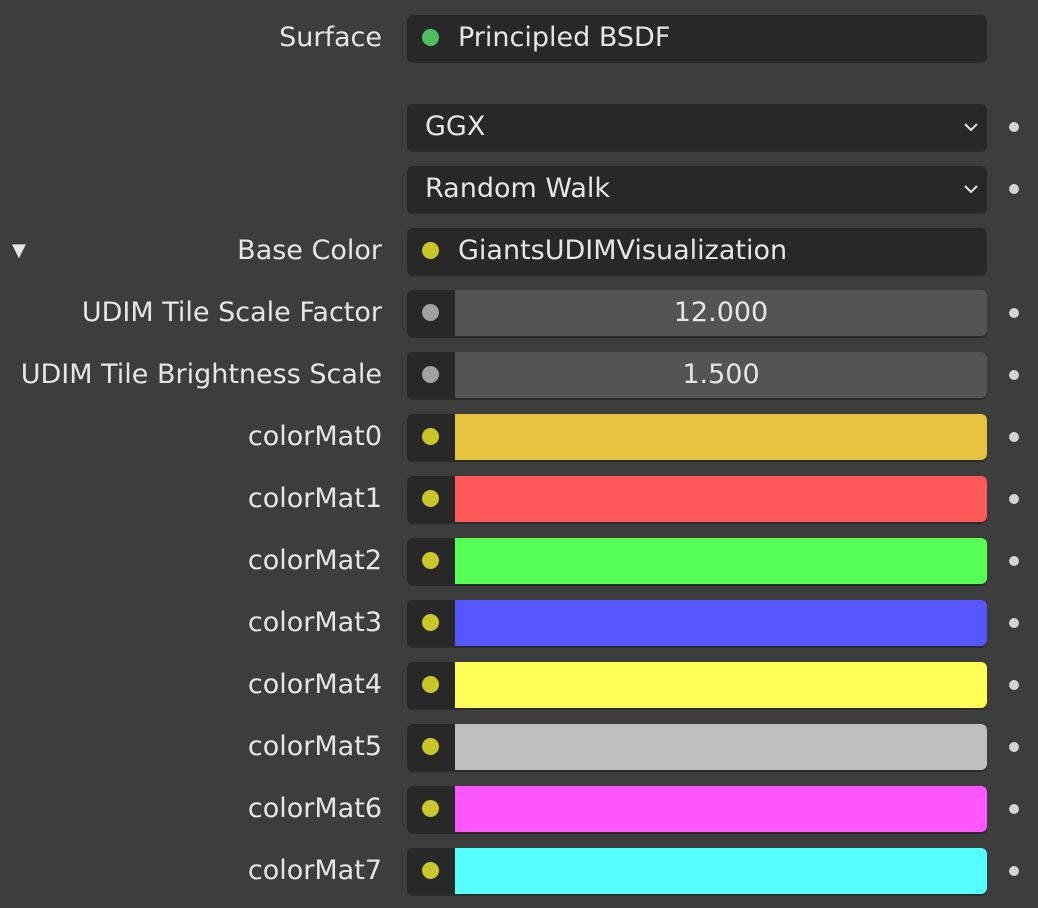 This screenshot has height=908, width=1038. What do you see at coordinates (330, 37) in the screenshot?
I see `surface-label: Surface` at bounding box center [330, 37].